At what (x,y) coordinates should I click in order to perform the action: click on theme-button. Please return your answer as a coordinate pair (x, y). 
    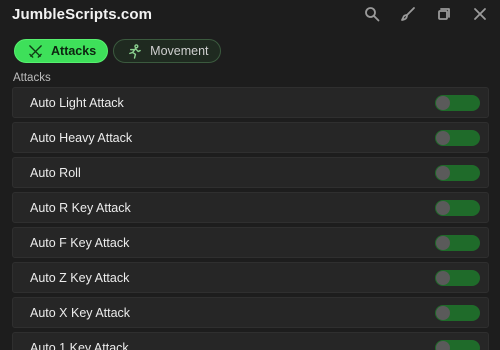
    Looking at the image, I should click on (408, 14).